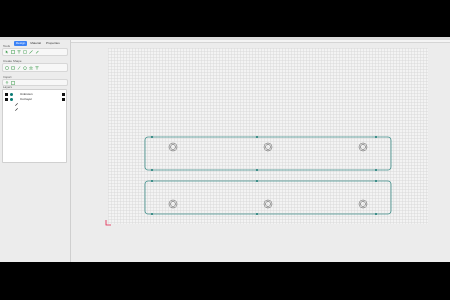 The height and width of the screenshot is (300, 450). Describe the element at coordinates (13, 82) in the screenshot. I see `library-icon` at that location.